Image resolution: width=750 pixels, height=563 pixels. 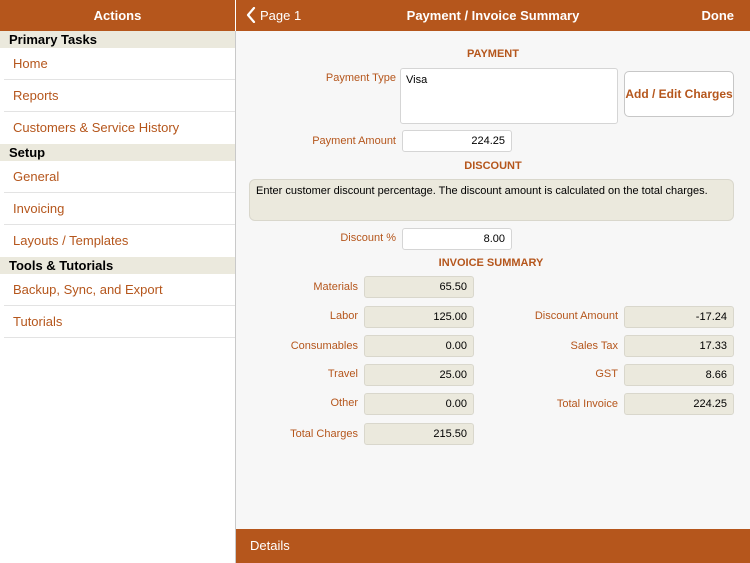 I want to click on sidebar-item-home: Home, so click(x=119, y=64).